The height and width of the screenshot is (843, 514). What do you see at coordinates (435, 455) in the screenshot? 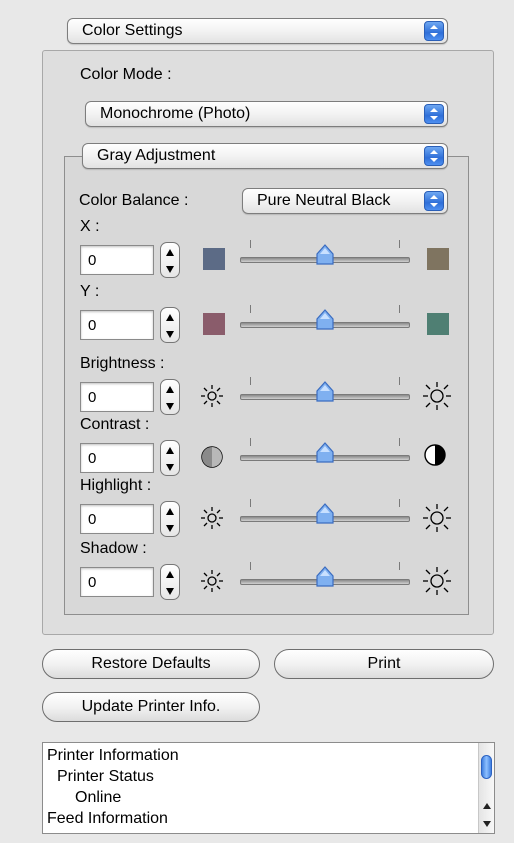
I see `high-contrast-icon` at bounding box center [435, 455].